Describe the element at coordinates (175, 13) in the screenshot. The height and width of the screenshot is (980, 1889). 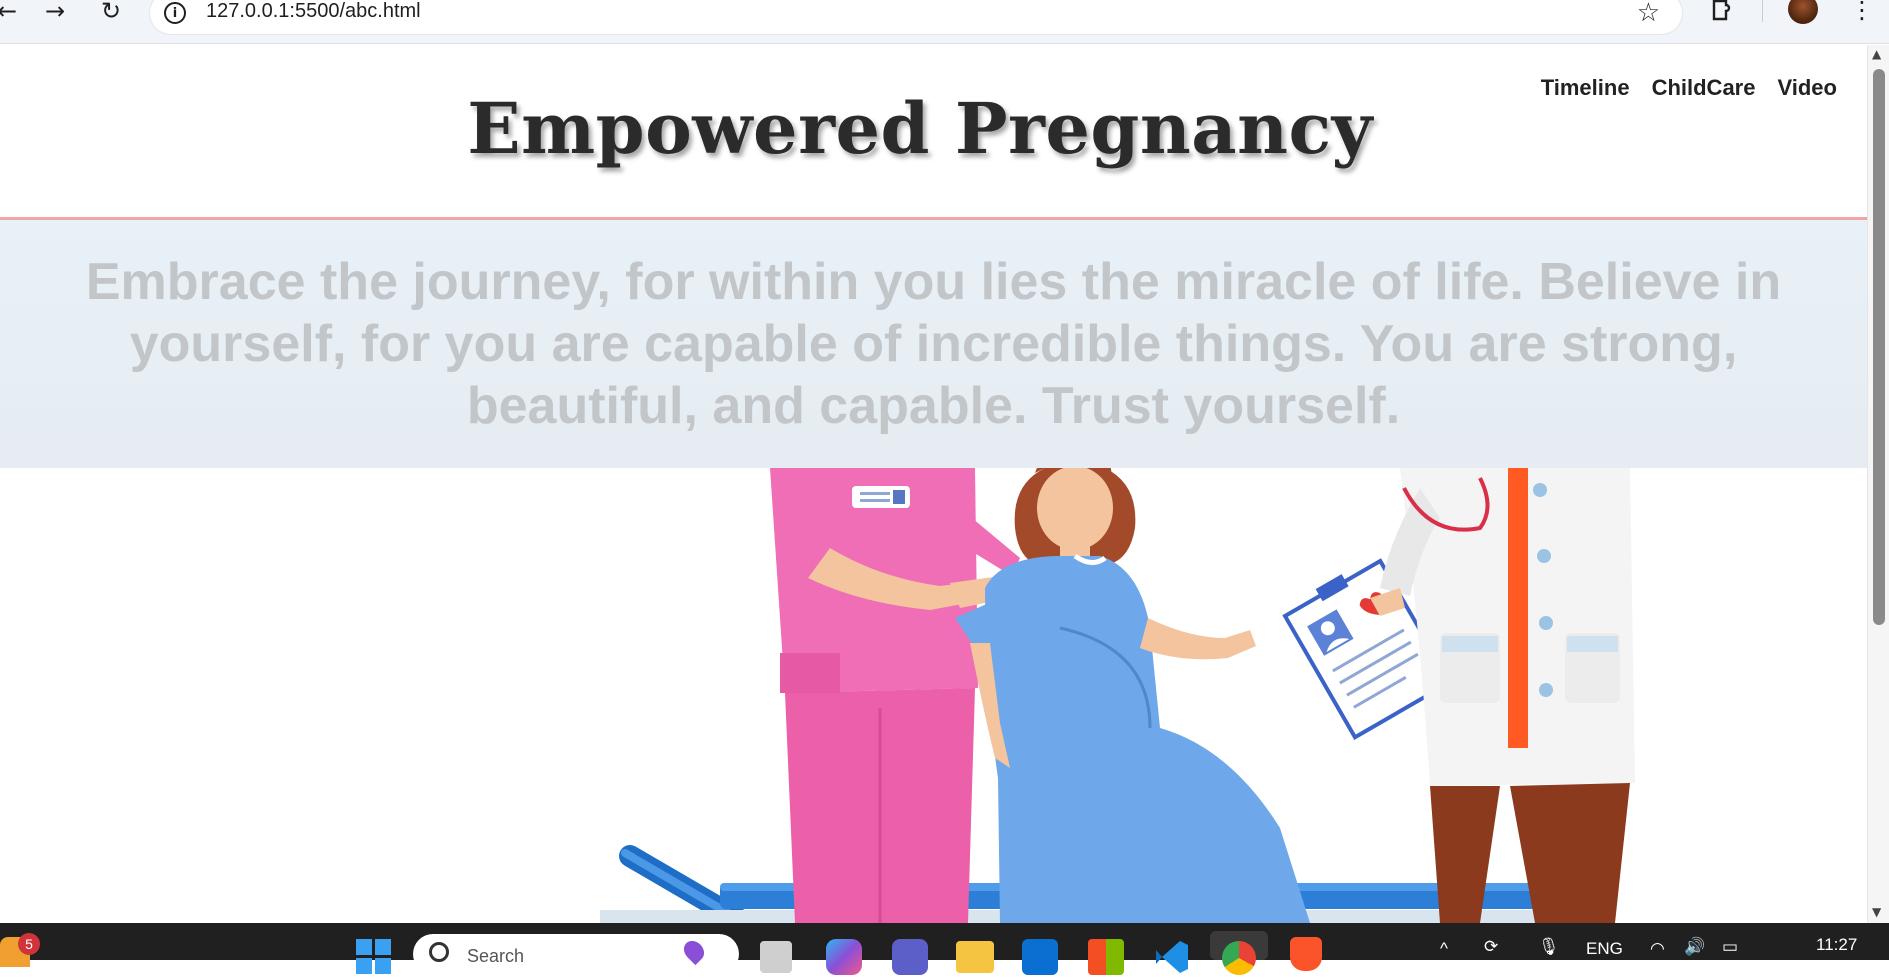
I see `site-info-icon: i` at that location.